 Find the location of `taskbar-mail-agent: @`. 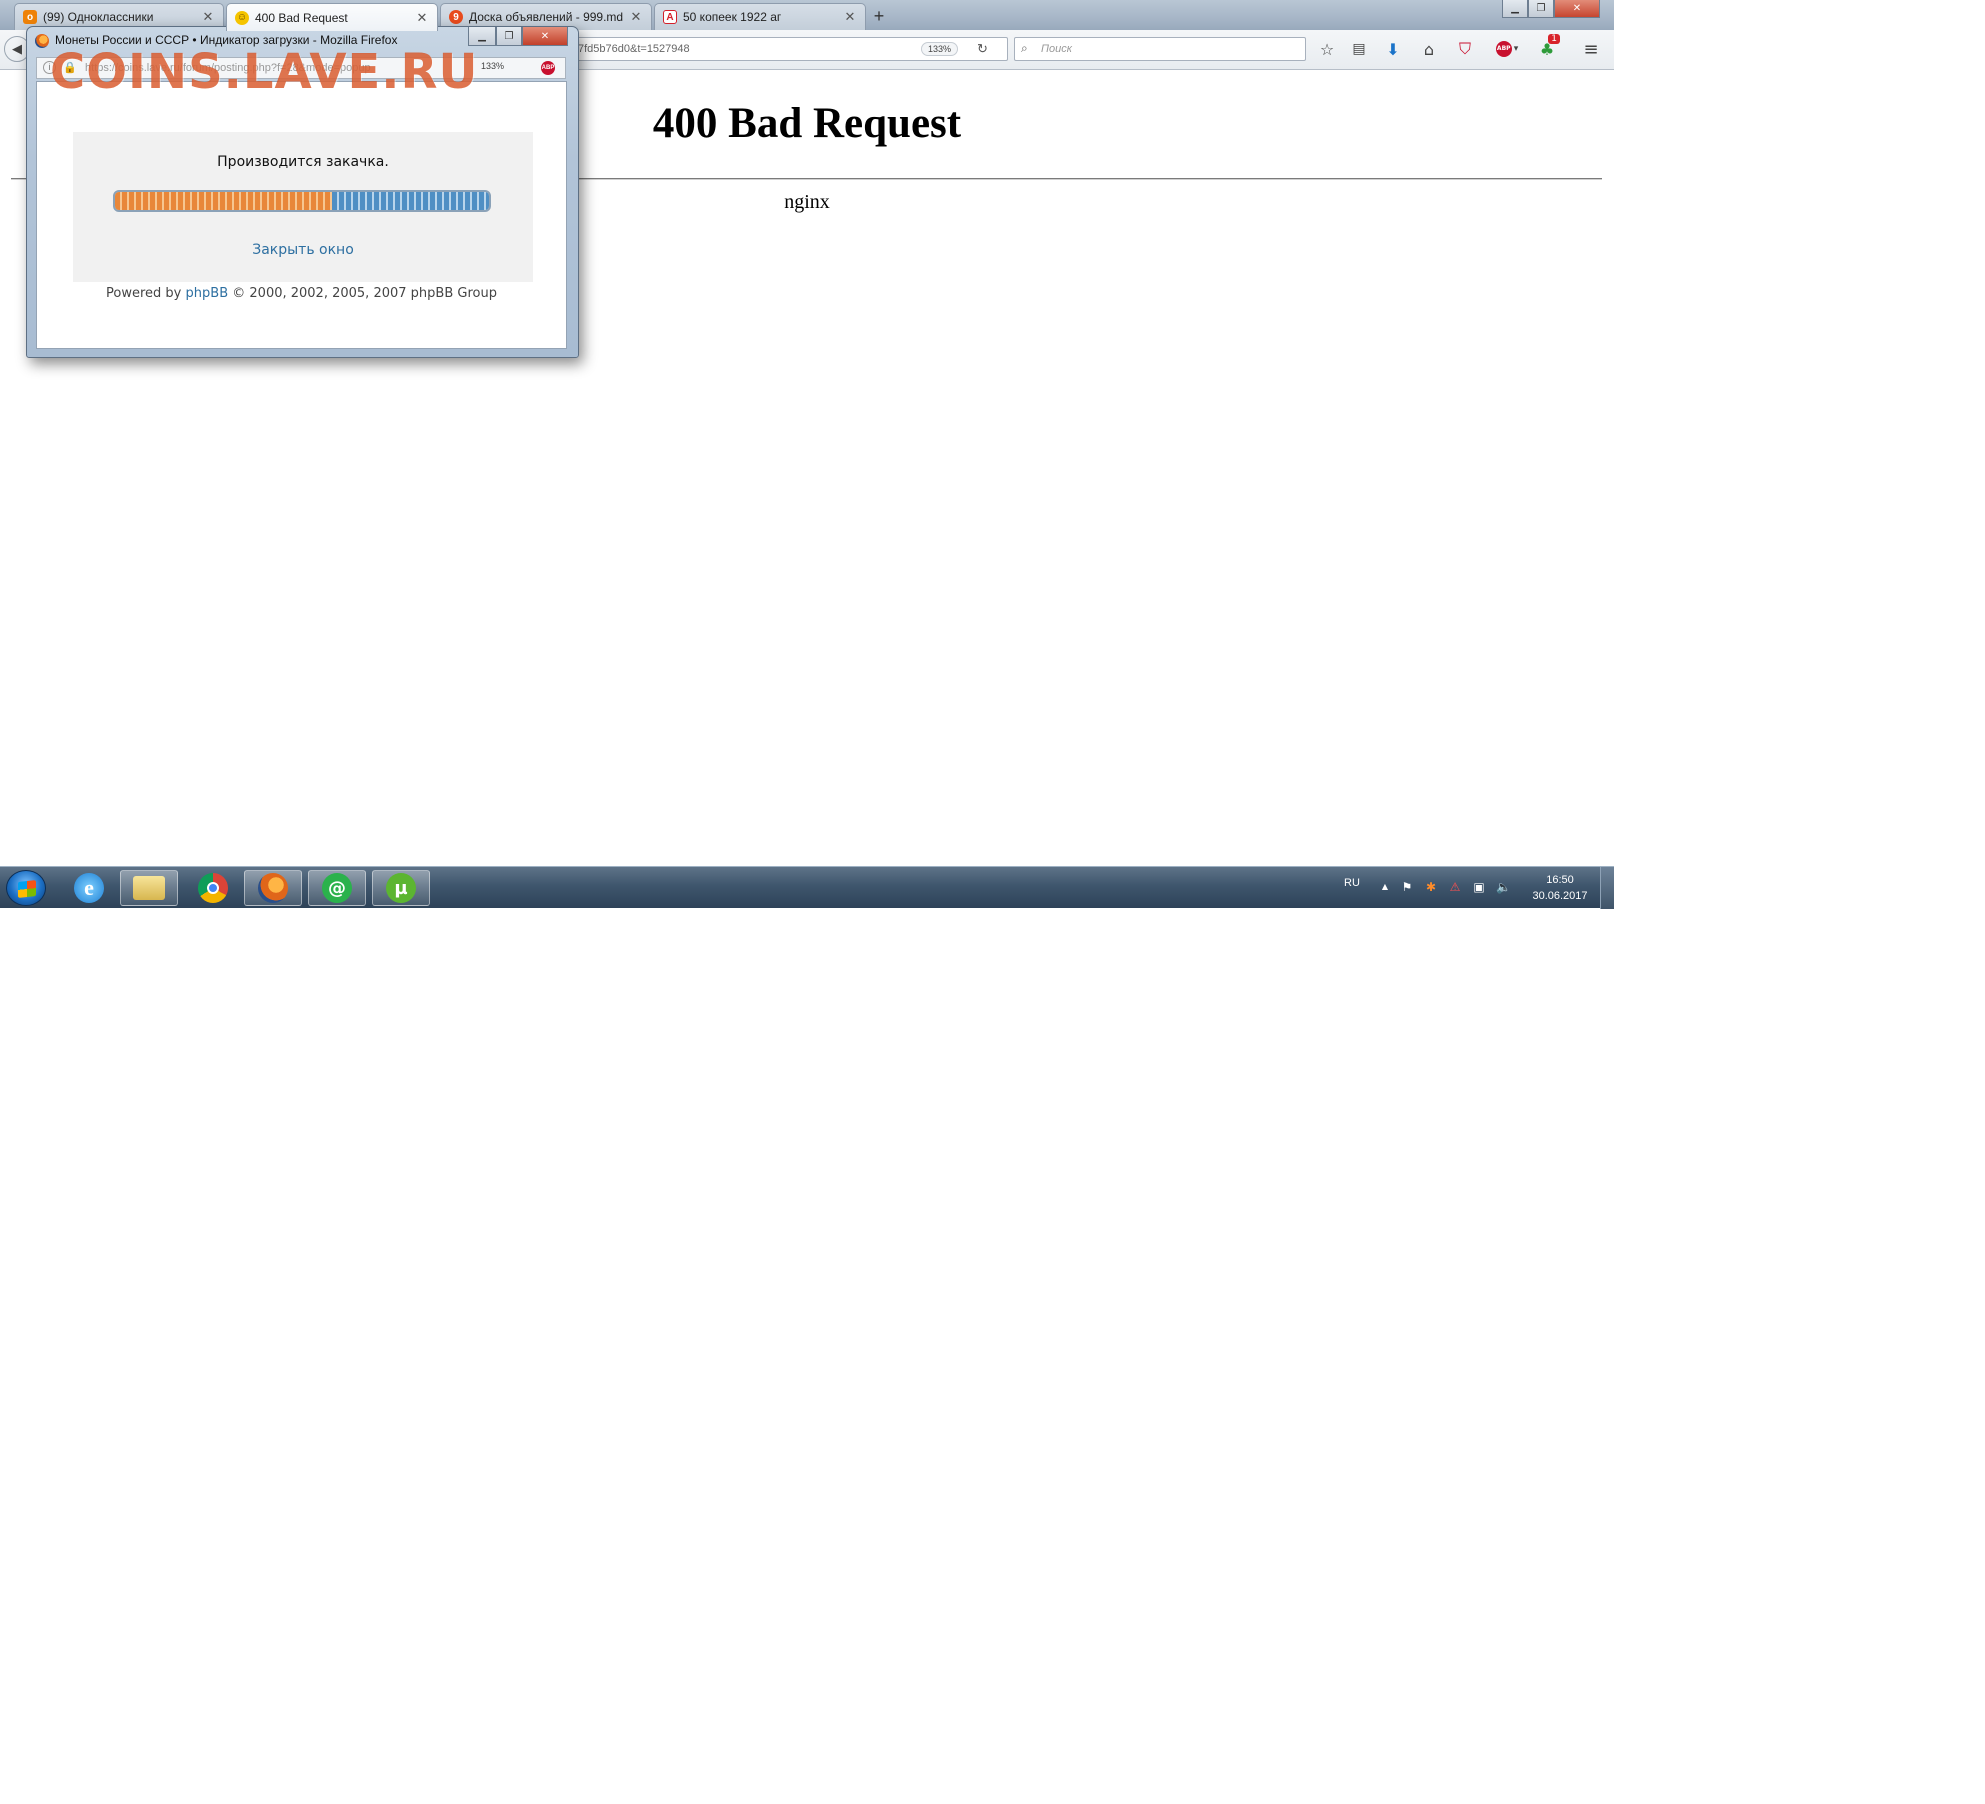

taskbar-mail-agent: @ is located at coordinates (337, 888).